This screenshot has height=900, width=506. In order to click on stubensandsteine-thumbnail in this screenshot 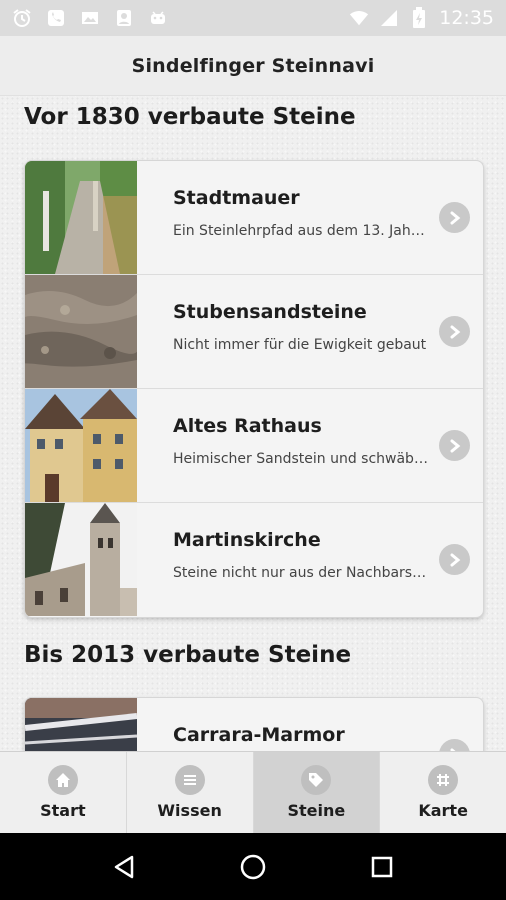, I will do `click(81, 331)`.